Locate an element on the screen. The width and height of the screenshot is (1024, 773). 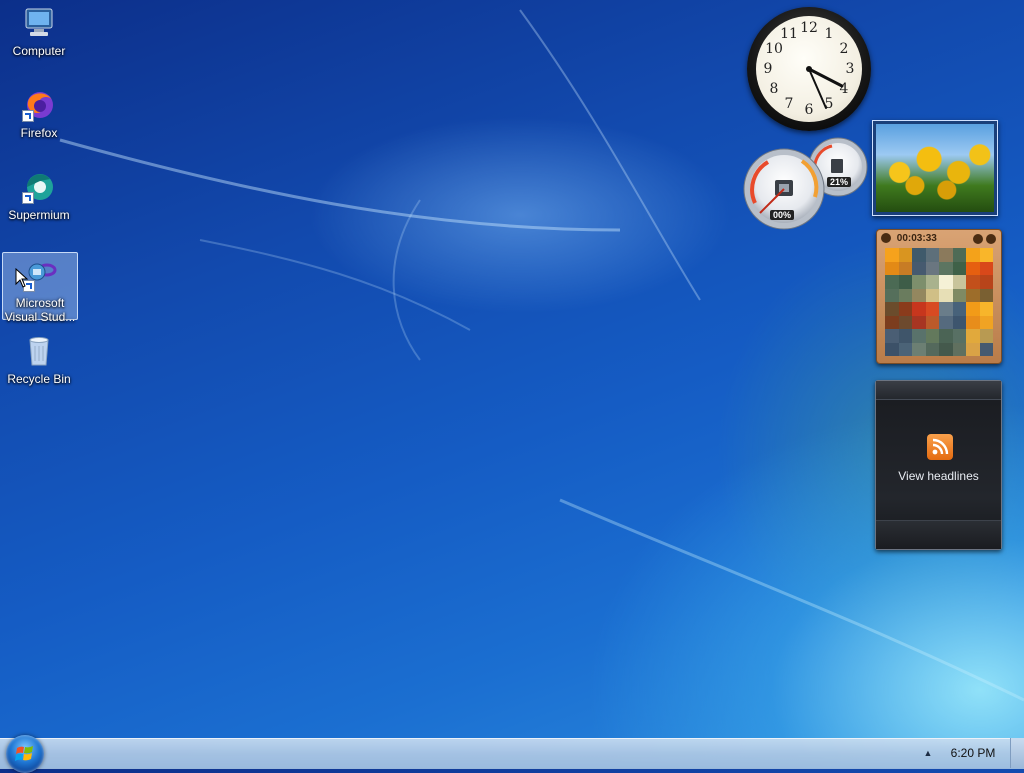
clock-gadget: 12 1 2 3 4 5 6 7 8 9 10 11 is located at coordinates (809, 69).